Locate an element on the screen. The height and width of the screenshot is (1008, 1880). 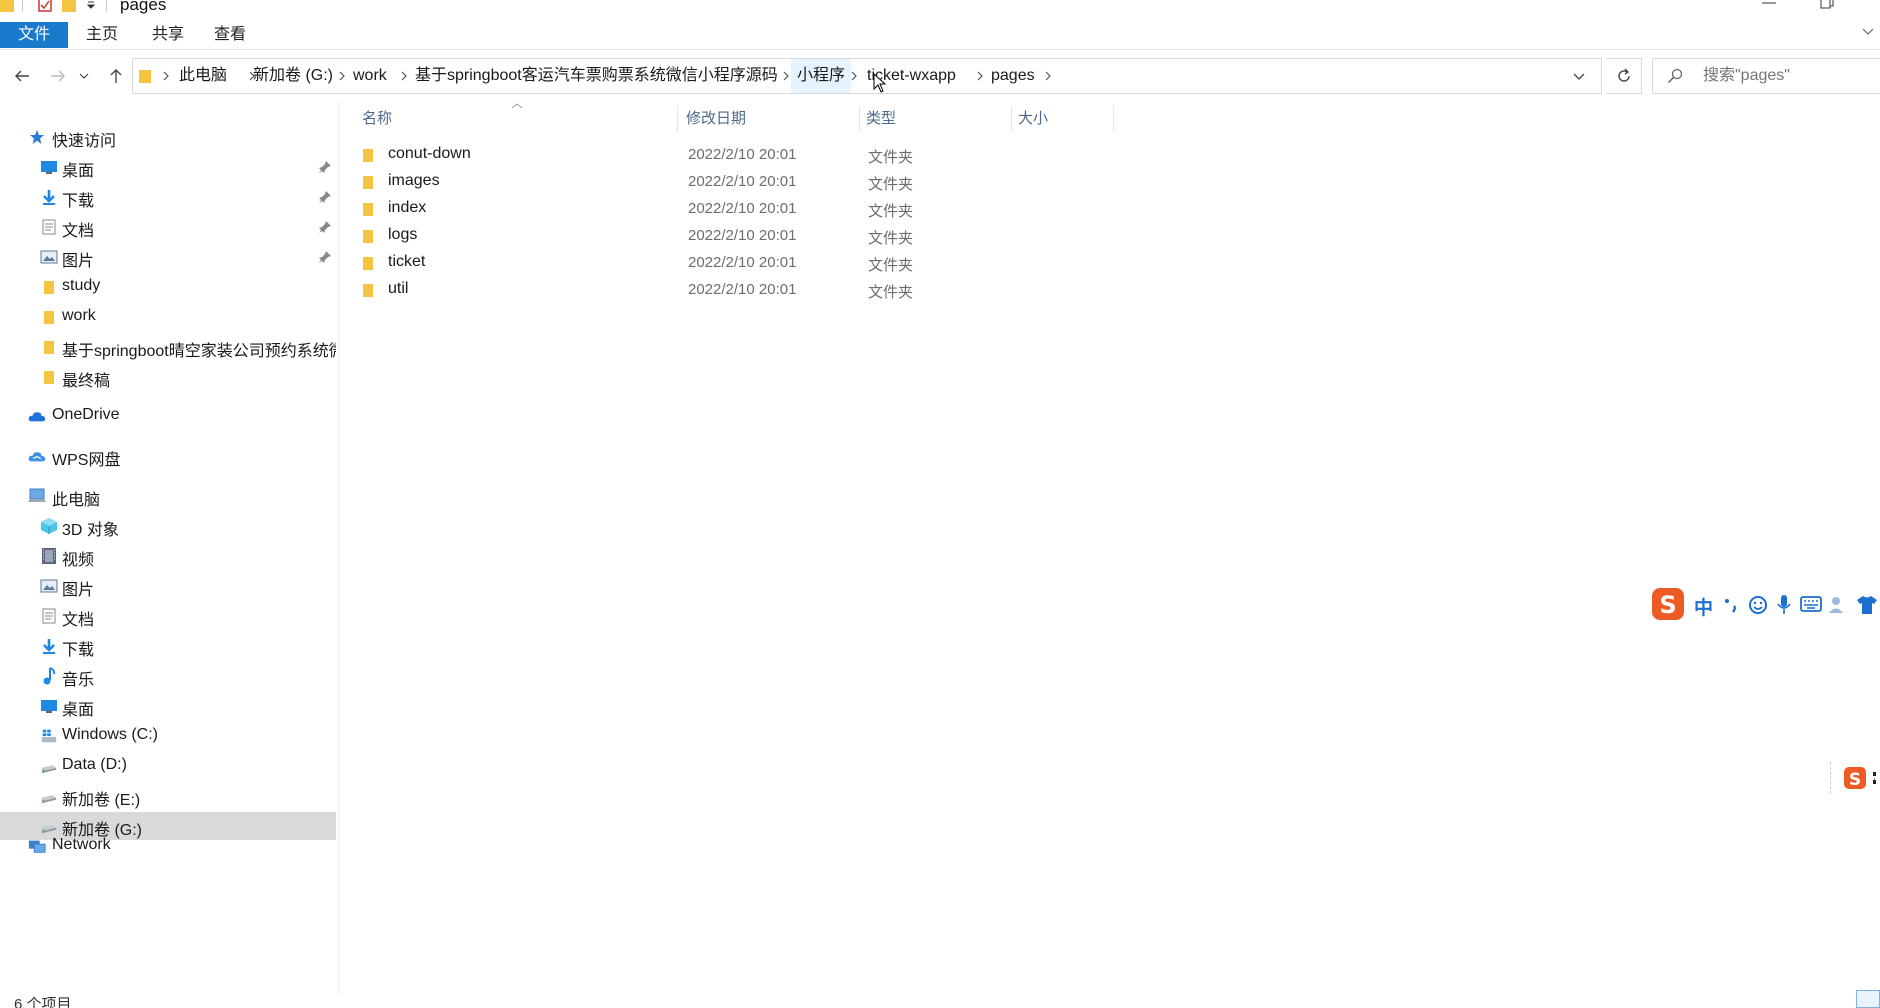
nav-quick-item: 基于springboot晴空家装公司预约系统微 is located at coordinates (168, 347).